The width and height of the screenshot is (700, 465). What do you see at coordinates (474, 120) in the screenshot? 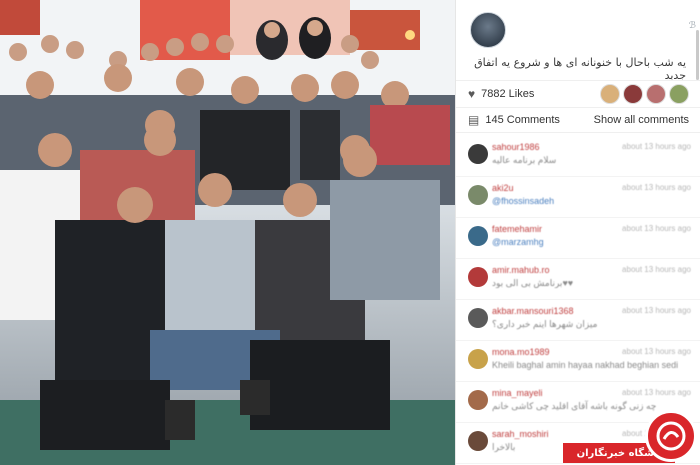
I see `comment-icon: ▤` at bounding box center [474, 120].